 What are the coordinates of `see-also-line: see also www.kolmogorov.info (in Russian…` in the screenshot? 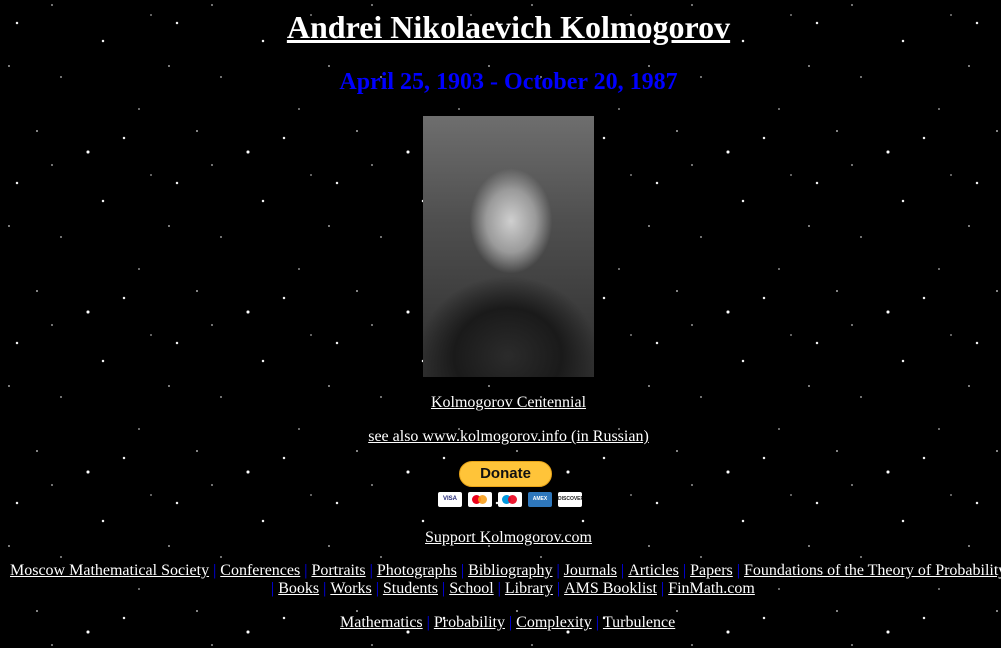 It's located at (500, 437).